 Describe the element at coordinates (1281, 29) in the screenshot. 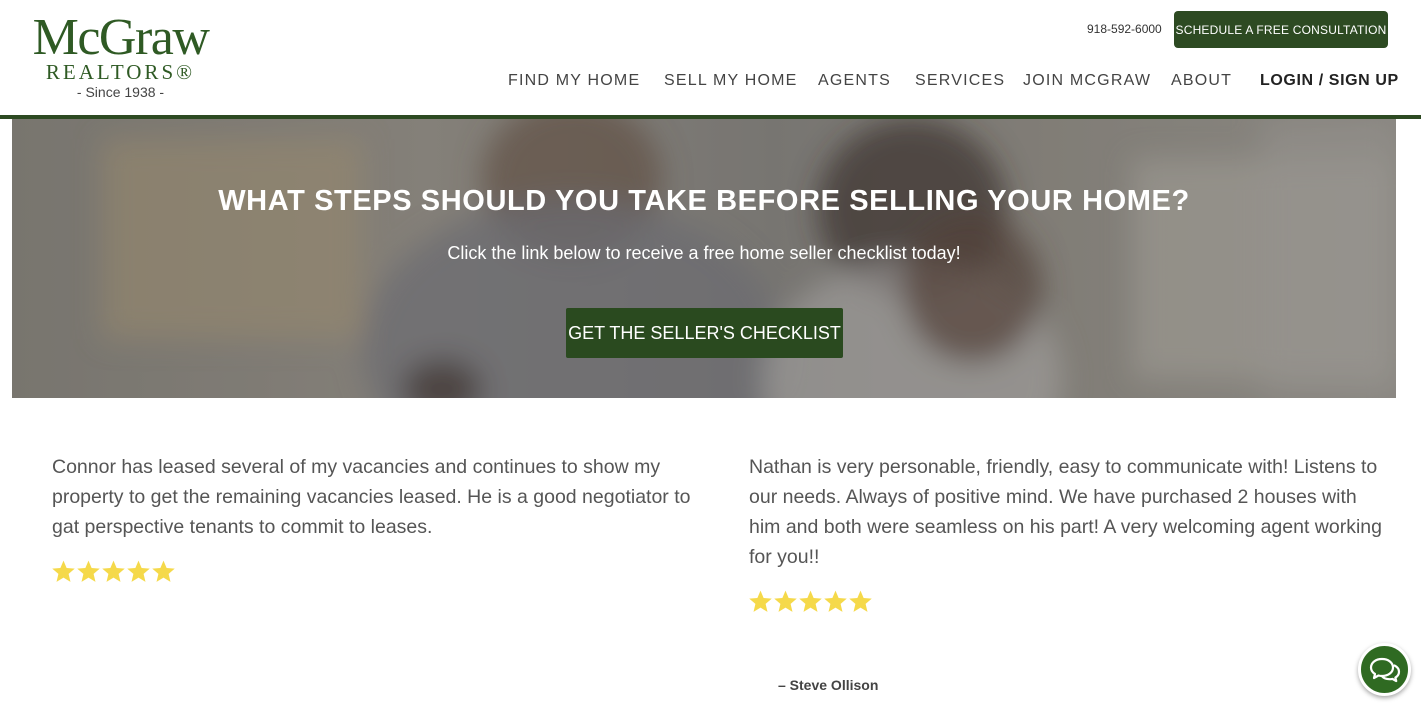

I see `schedule-consultation-button: SCHEDULE A FREE CONSULTATION` at that location.